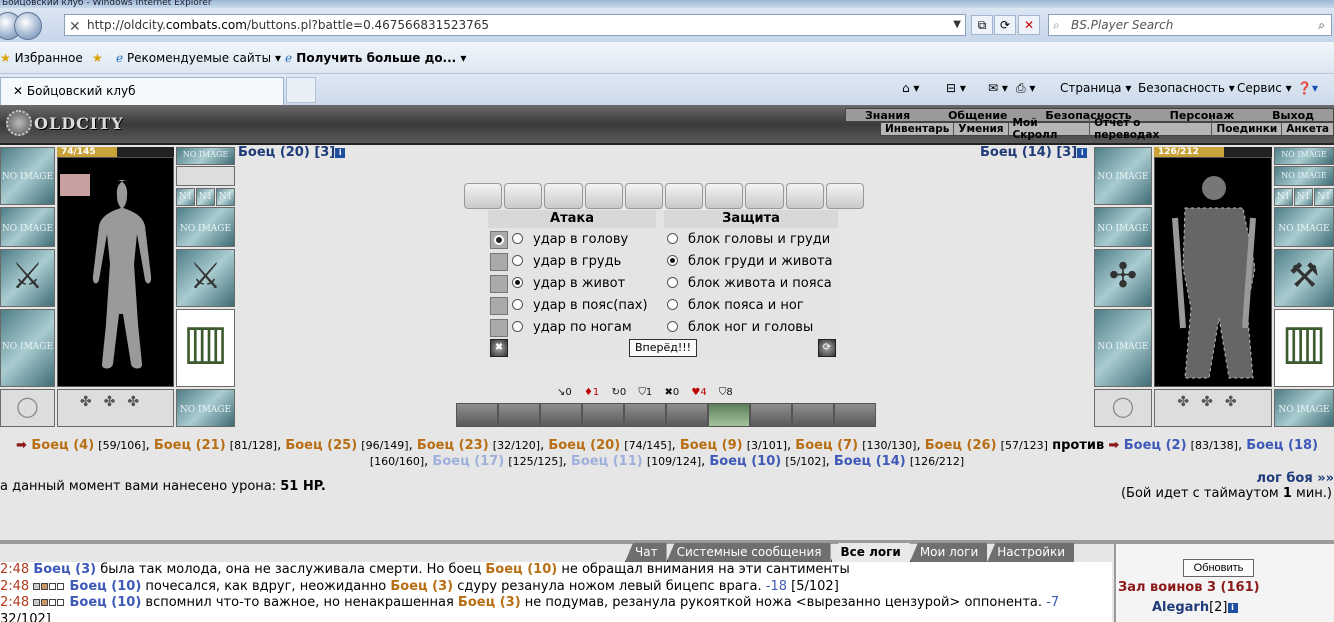 The width and height of the screenshot is (1334, 622). Describe the element at coordinates (97, 58) in the screenshot. I see `add-favorite-icon: ★` at that location.